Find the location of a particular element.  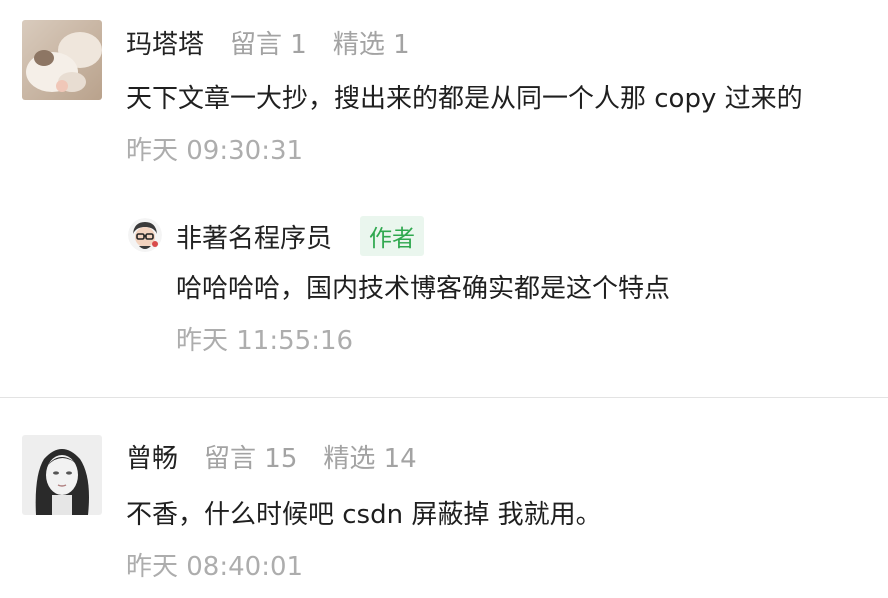

comment-content: 天下文章一大抄，搜出来的都是从同一个人那 copy 过来的 is located at coordinates (464, 99).